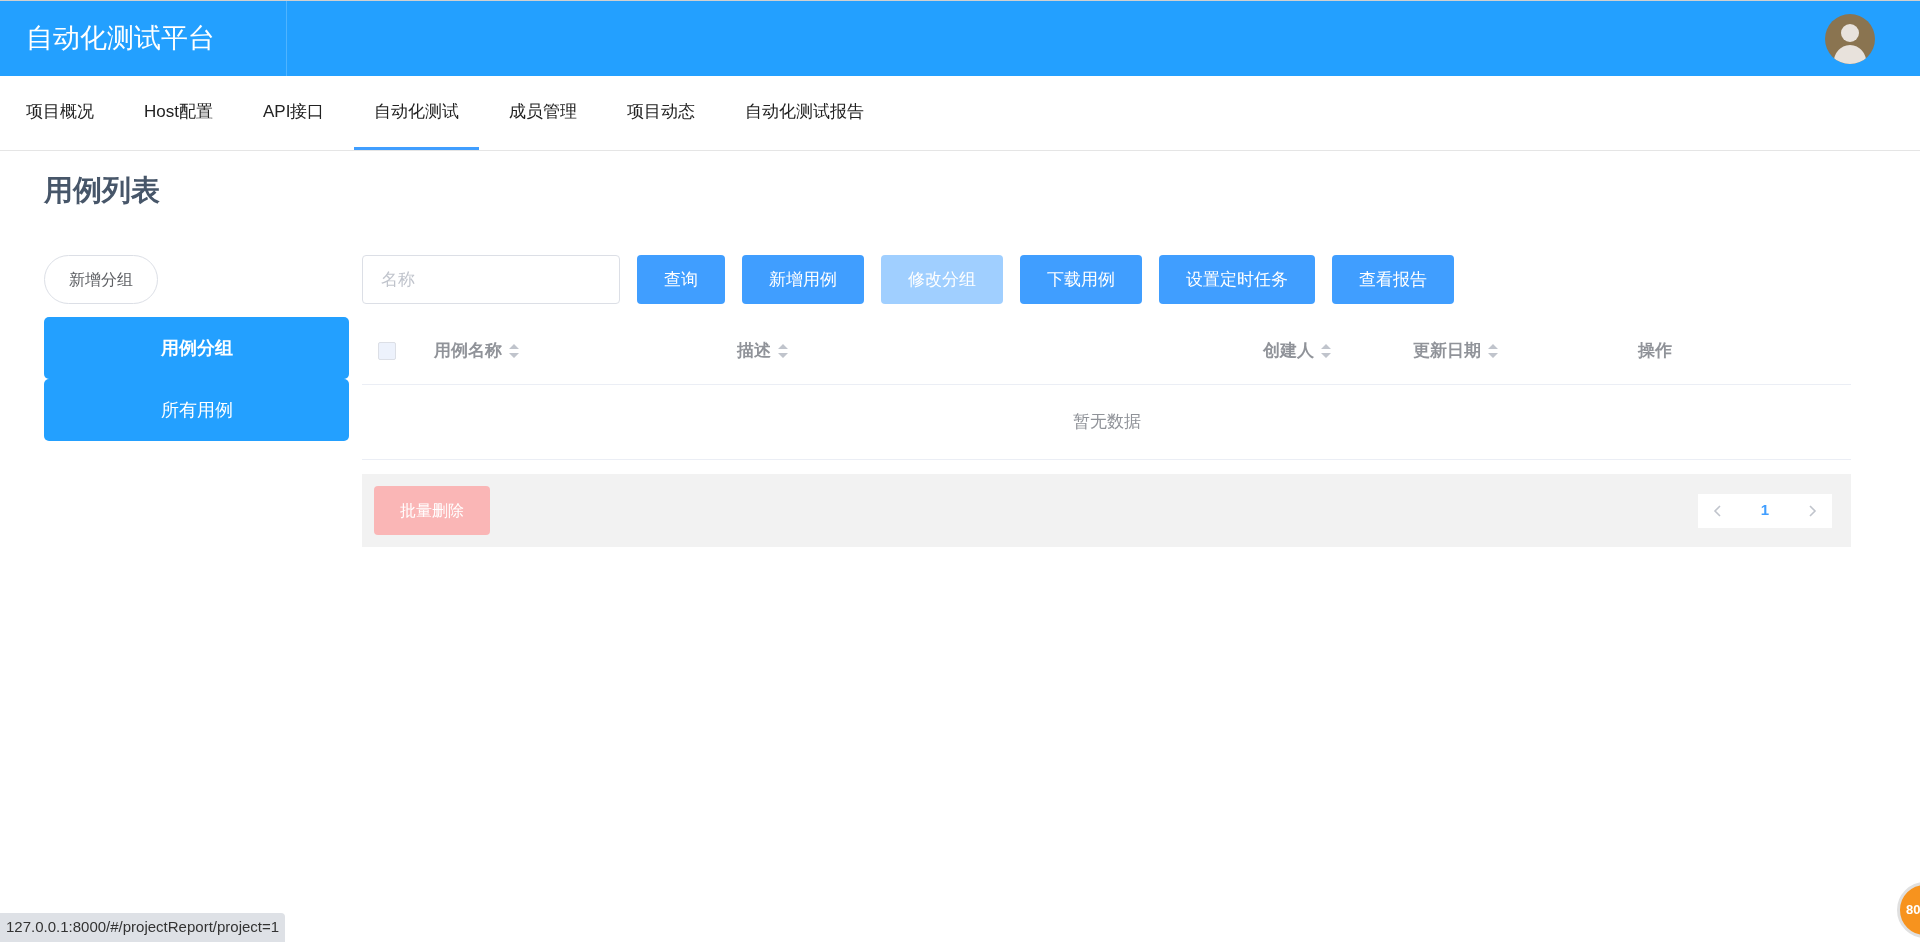 This screenshot has width=1920, height=942. Describe the element at coordinates (1655, 350) in the screenshot. I see `column-header: 操作` at that location.